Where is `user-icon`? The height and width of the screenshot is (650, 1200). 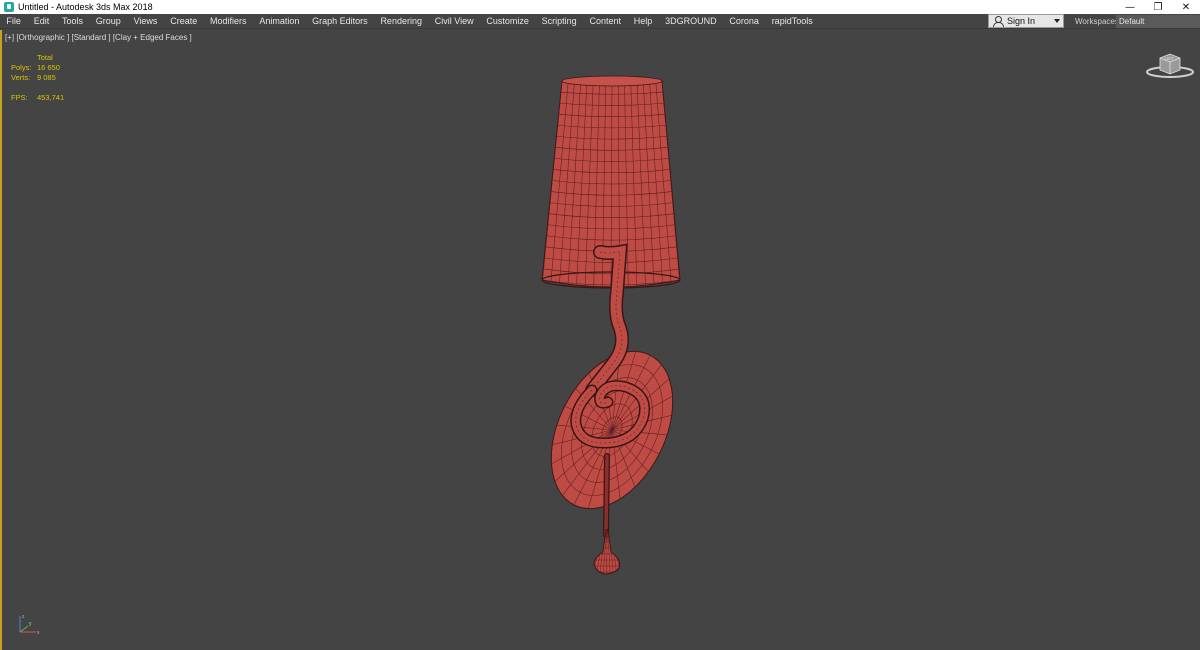 user-icon is located at coordinates (998, 21).